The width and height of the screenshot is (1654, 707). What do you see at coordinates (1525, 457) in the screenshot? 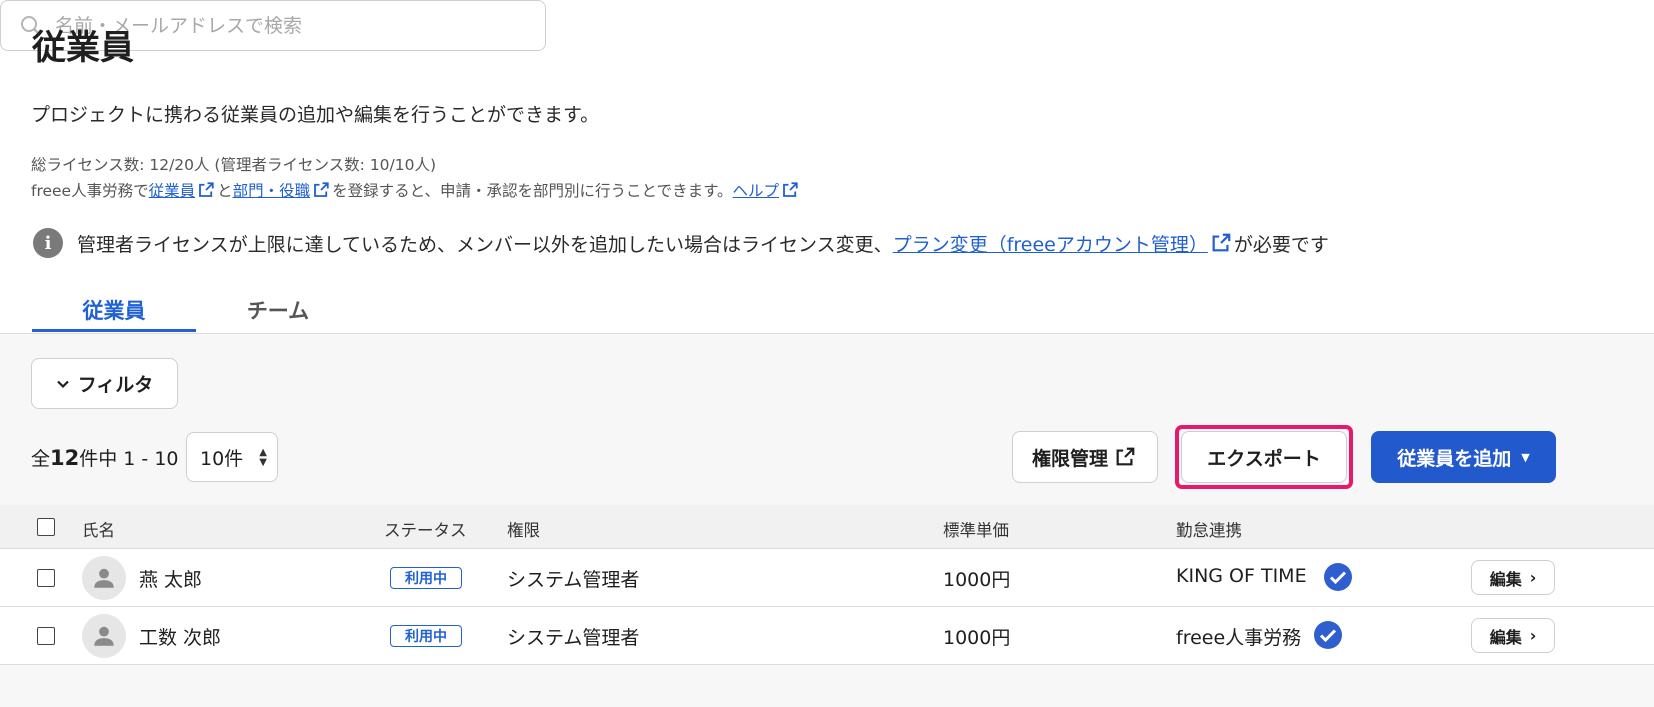
I see `caret-down-icon: ▼` at bounding box center [1525, 457].